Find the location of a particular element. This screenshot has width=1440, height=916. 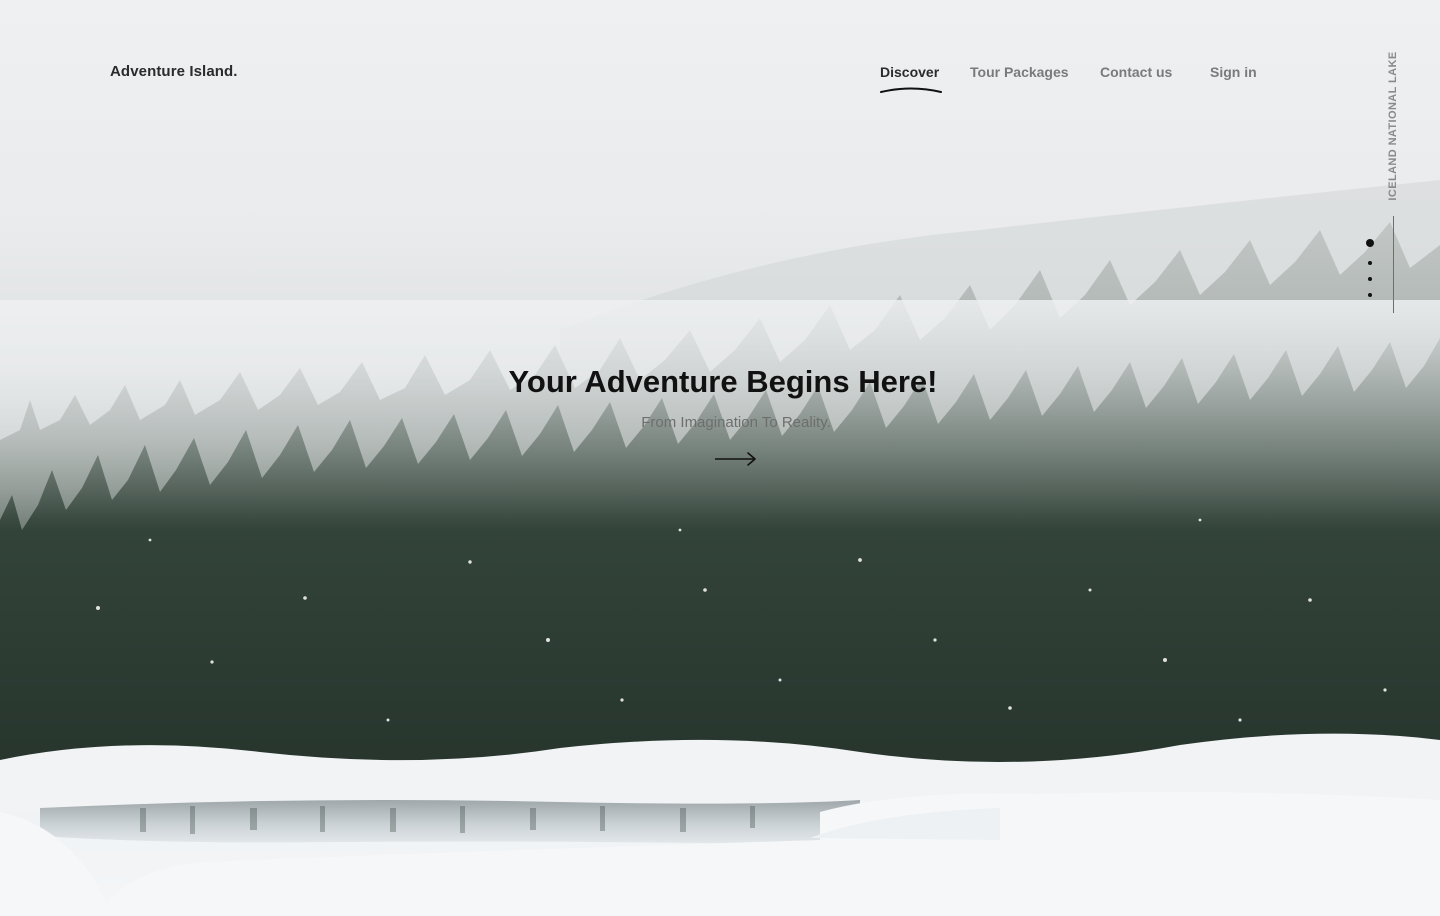

nav-item-discover: Discover is located at coordinates (909, 72).